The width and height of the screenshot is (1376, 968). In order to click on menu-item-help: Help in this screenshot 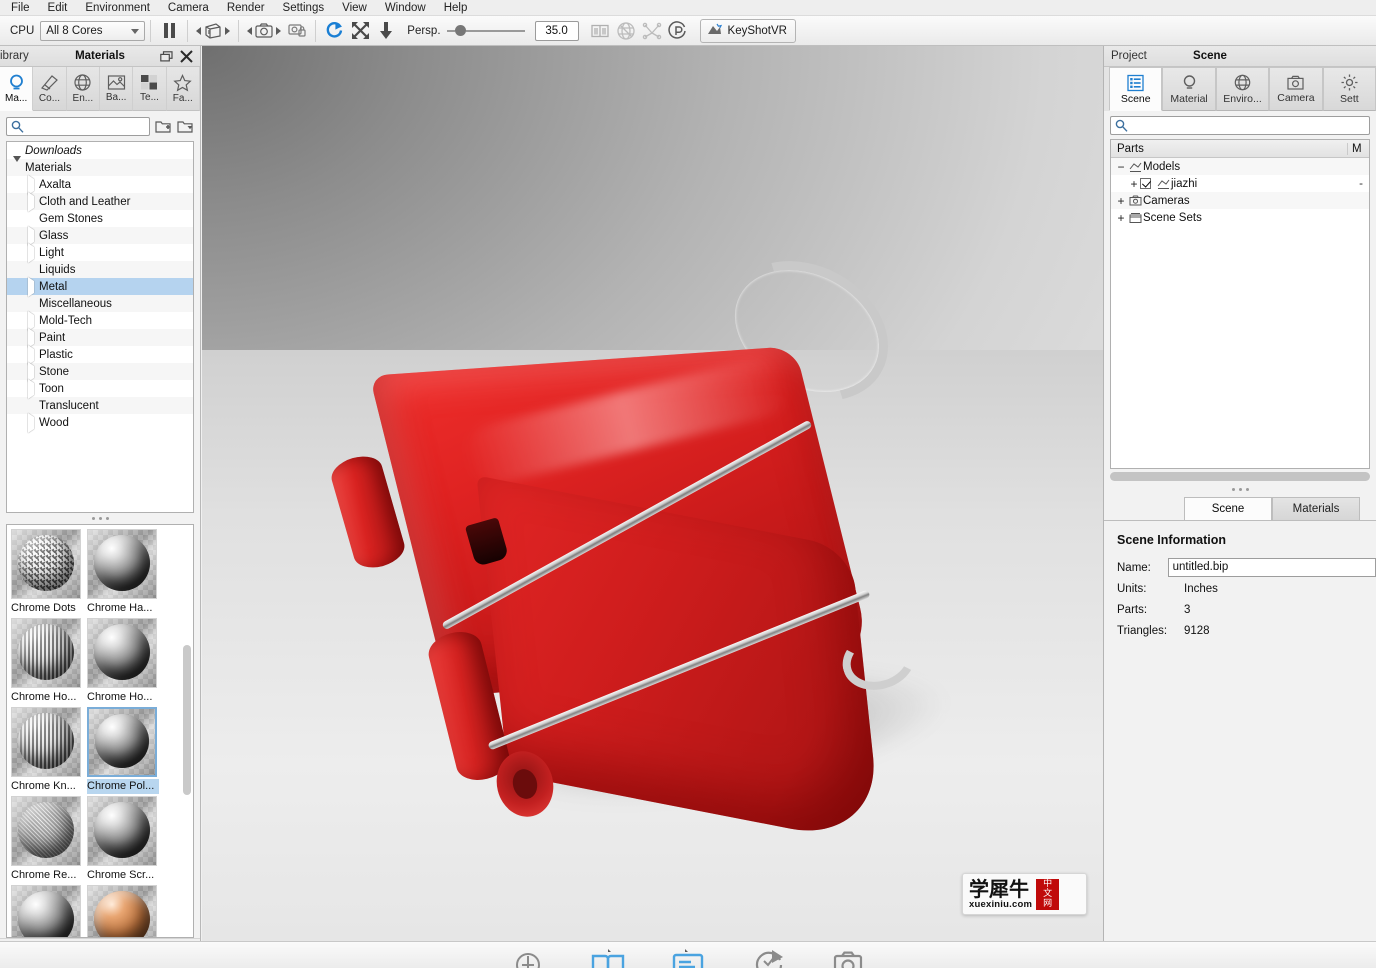, I will do `click(456, 8)`.